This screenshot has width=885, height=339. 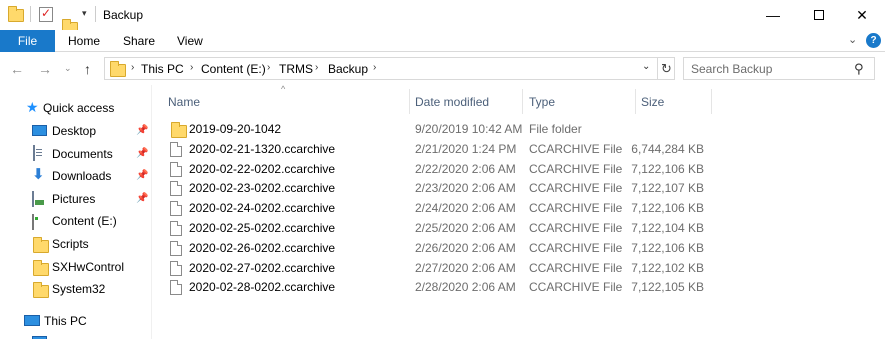 What do you see at coordinates (84, 221) in the screenshot?
I see `sidebar-item-label: Content (E:)` at bounding box center [84, 221].